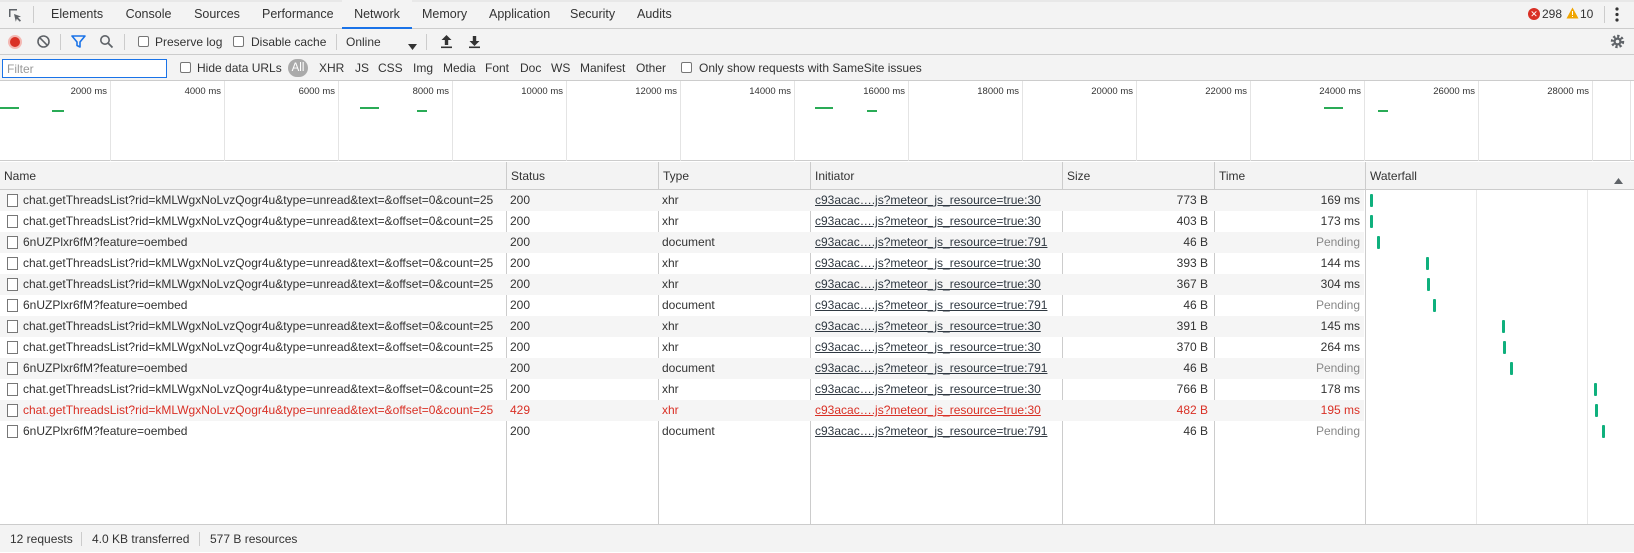 This screenshot has height=553, width=1634. What do you see at coordinates (77, 14) in the screenshot?
I see `tab-elements: Elements` at bounding box center [77, 14].